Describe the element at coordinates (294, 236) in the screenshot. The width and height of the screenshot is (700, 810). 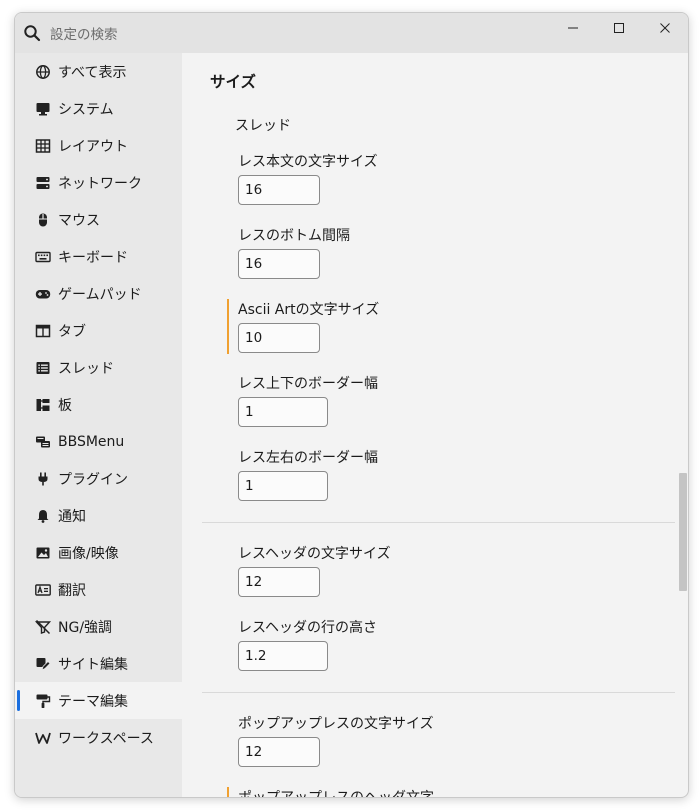
I see `field-label: レスのボトム間隔` at that location.